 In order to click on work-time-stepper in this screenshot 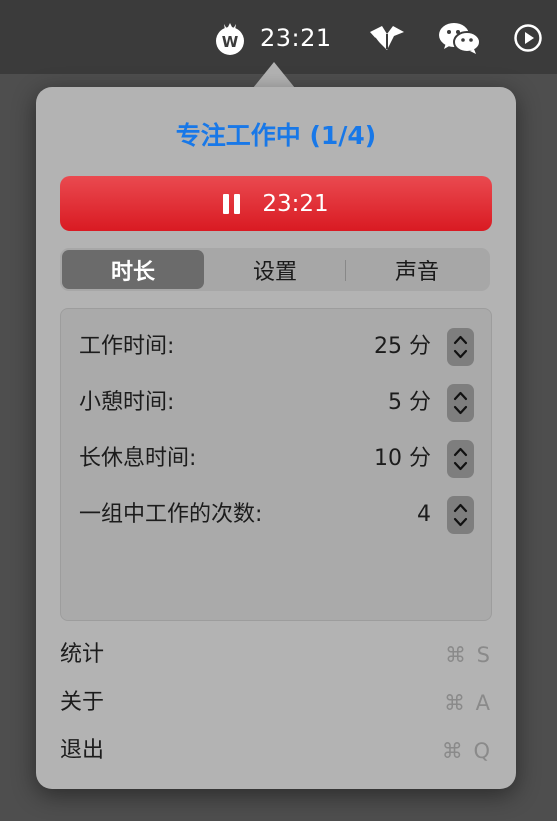, I will do `click(460, 347)`.